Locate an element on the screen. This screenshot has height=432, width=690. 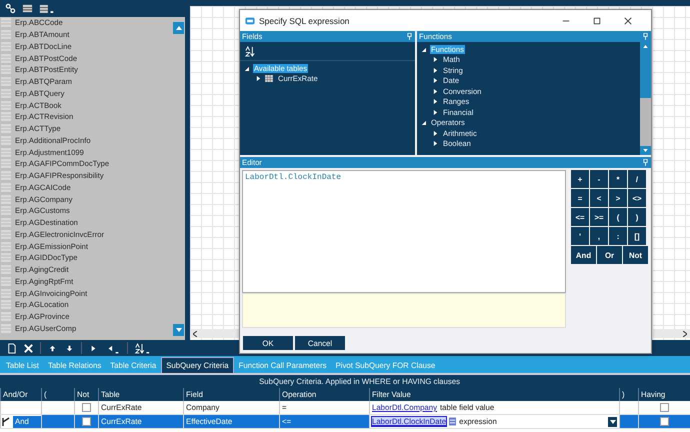
chevron-left-icon is located at coordinates (195, 333).